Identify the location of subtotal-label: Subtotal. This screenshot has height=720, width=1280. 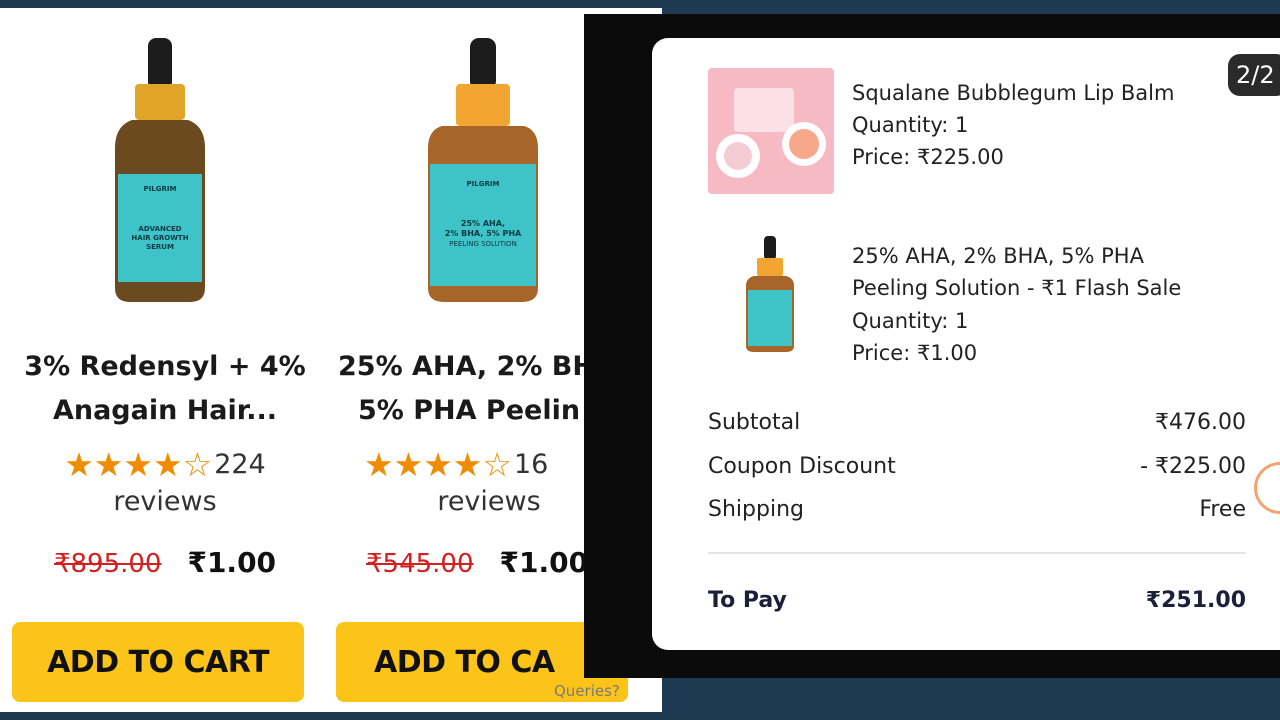
(754, 422).